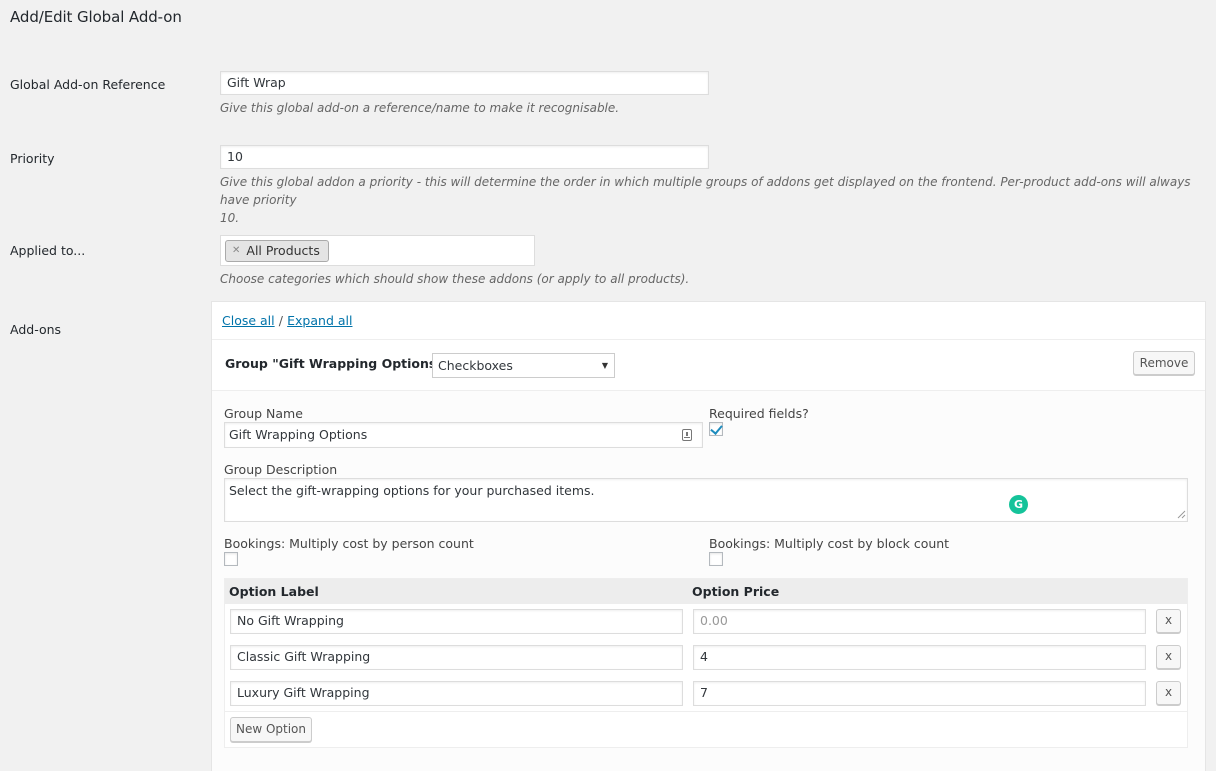 The height and width of the screenshot is (771, 1216). Describe the element at coordinates (1164, 363) in the screenshot. I see `remove-group-button: Remove` at that location.